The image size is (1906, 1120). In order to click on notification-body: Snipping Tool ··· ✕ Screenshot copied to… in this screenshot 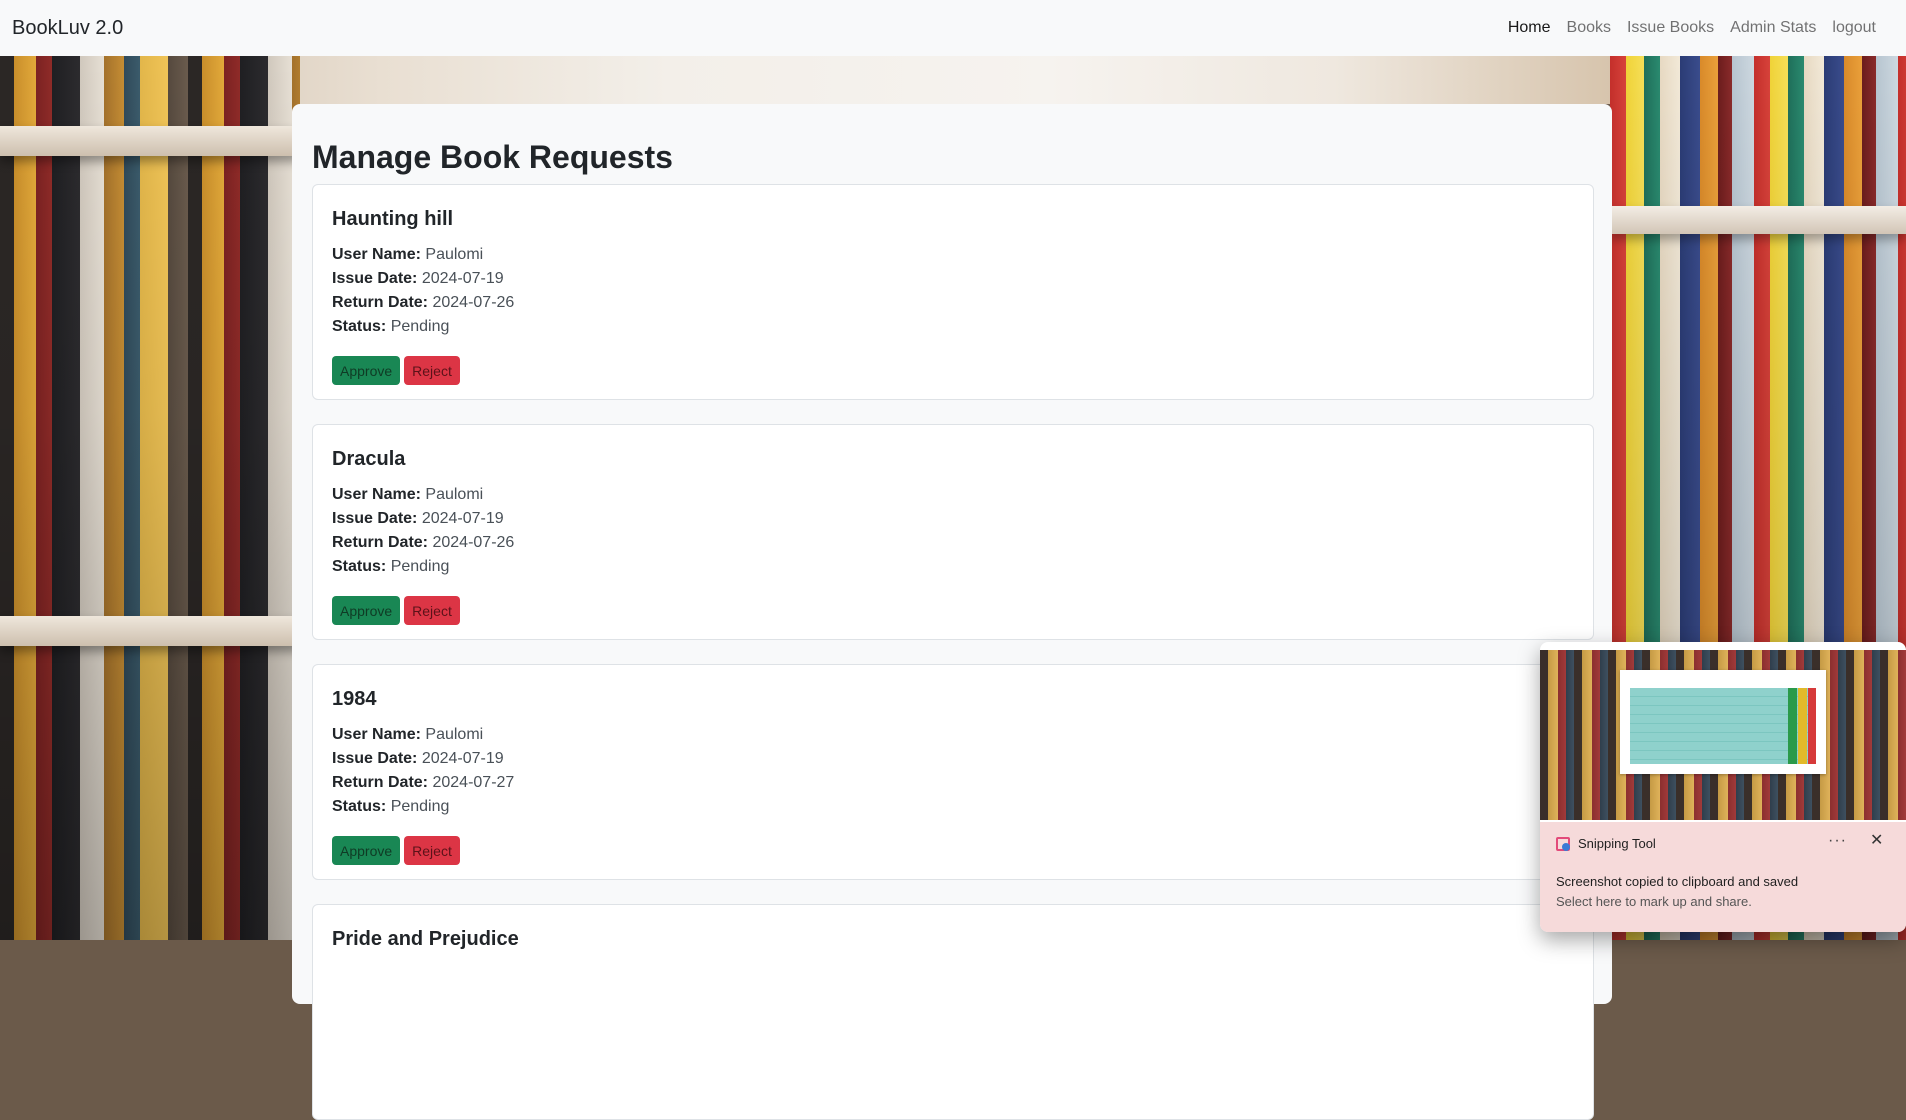, I will do `click(1723, 877)`.